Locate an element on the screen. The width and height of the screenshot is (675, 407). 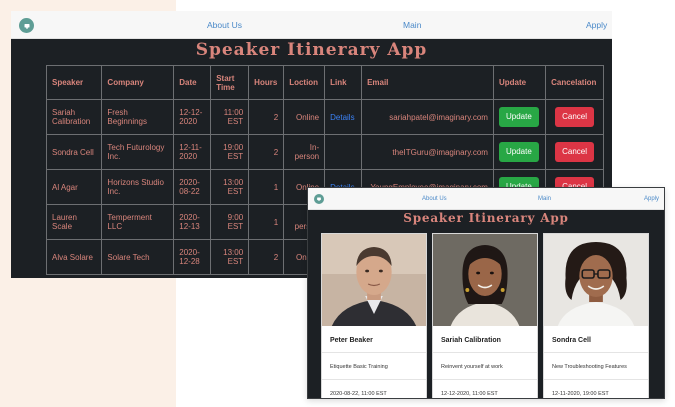
speaker-datetime: 2020-08-22, 11:00 EST is located at coordinates (358, 394).